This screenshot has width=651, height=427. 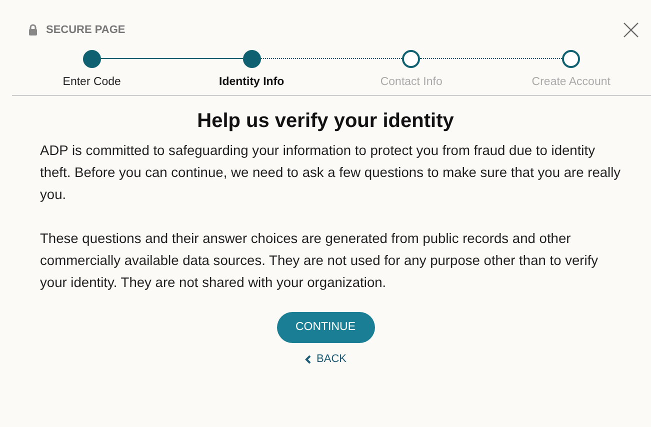 I want to click on step-label: Contact Info, so click(x=411, y=82).